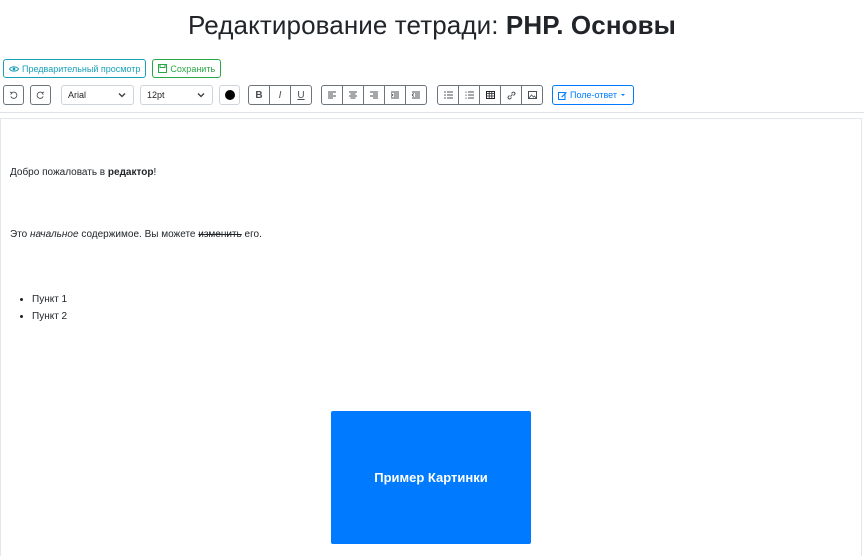  I want to click on bullet-list: Пункт 1 Пункт 2, so click(38, 308).